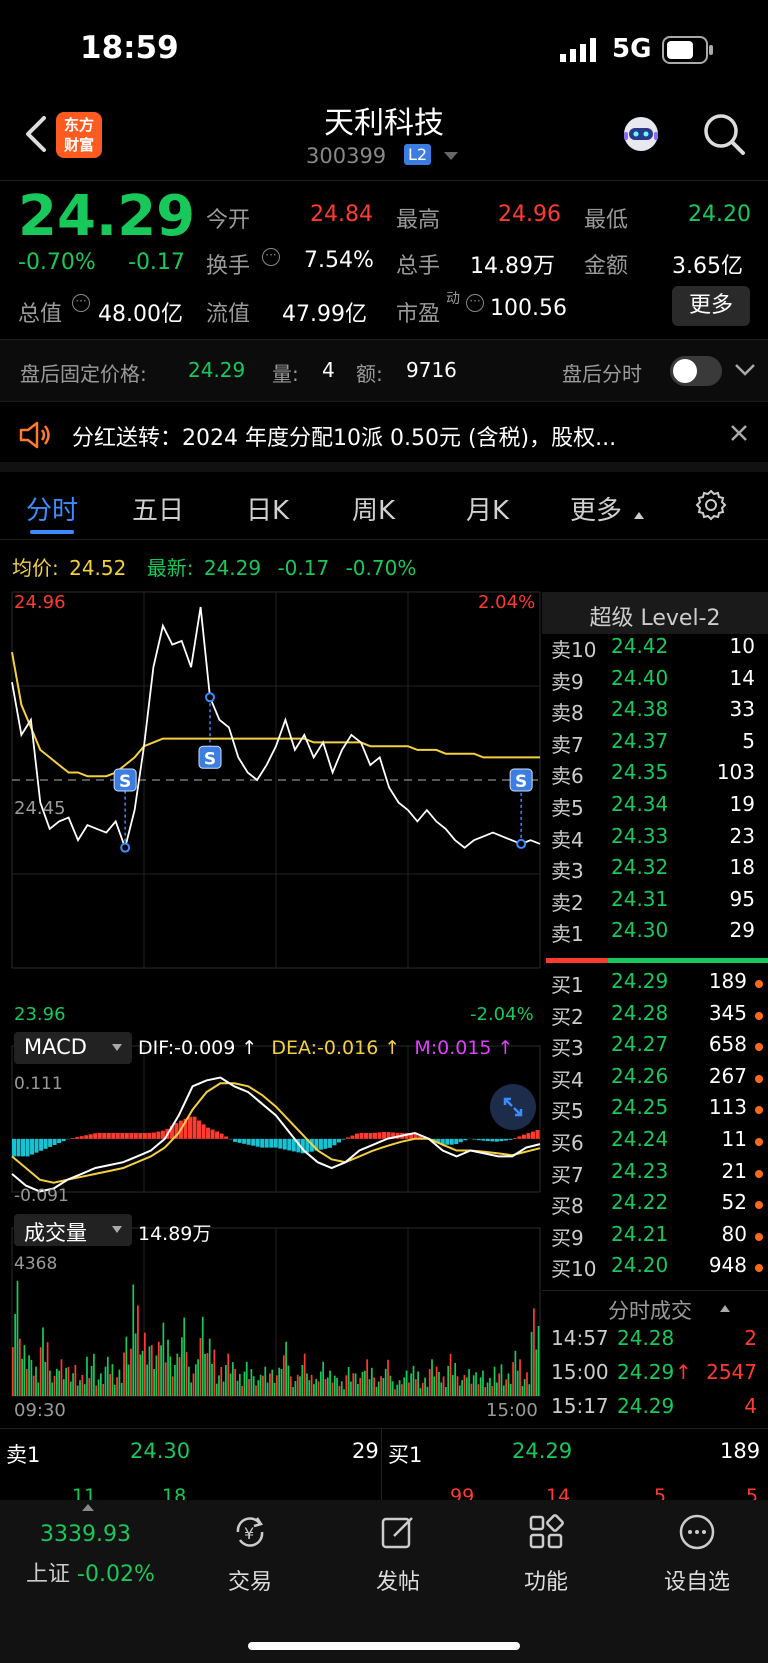  I want to click on nav-post: 发帖, so click(398, 1554).